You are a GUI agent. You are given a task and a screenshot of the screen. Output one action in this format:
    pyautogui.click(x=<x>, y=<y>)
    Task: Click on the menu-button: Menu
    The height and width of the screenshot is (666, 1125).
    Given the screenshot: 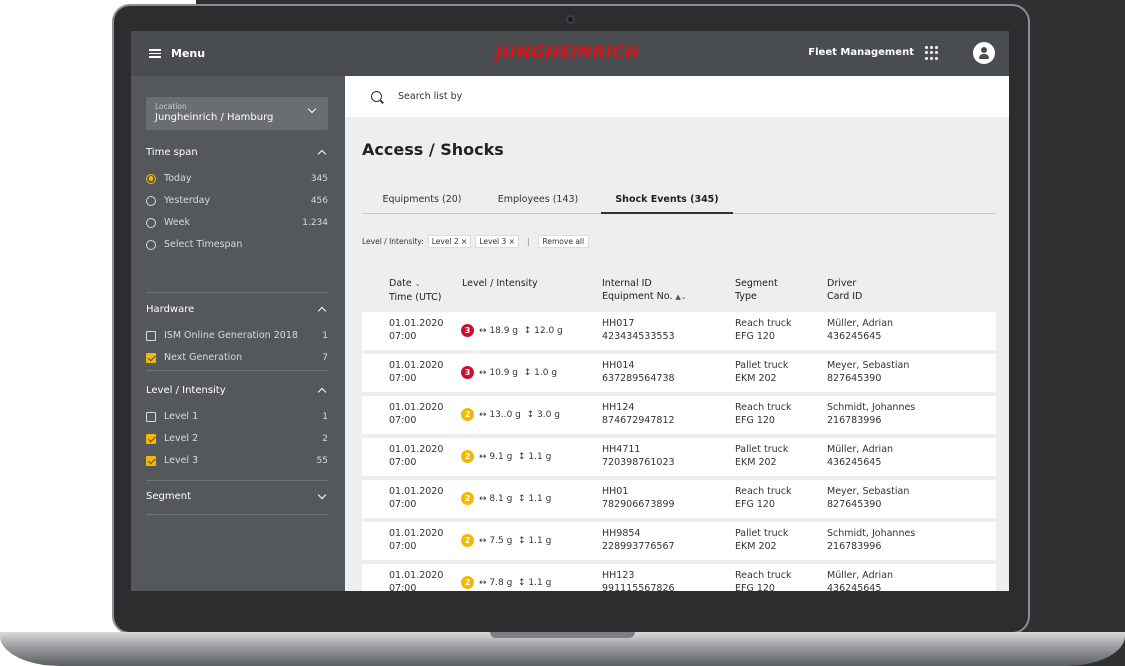 What is the action you would take?
    pyautogui.click(x=177, y=53)
    